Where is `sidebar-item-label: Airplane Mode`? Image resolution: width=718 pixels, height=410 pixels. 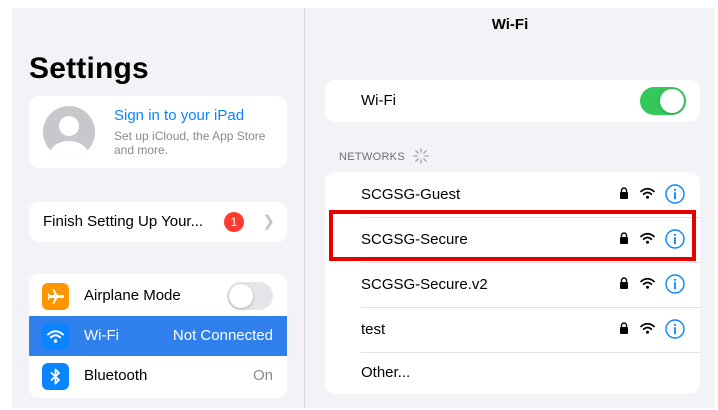 sidebar-item-label: Airplane Mode is located at coordinates (132, 295).